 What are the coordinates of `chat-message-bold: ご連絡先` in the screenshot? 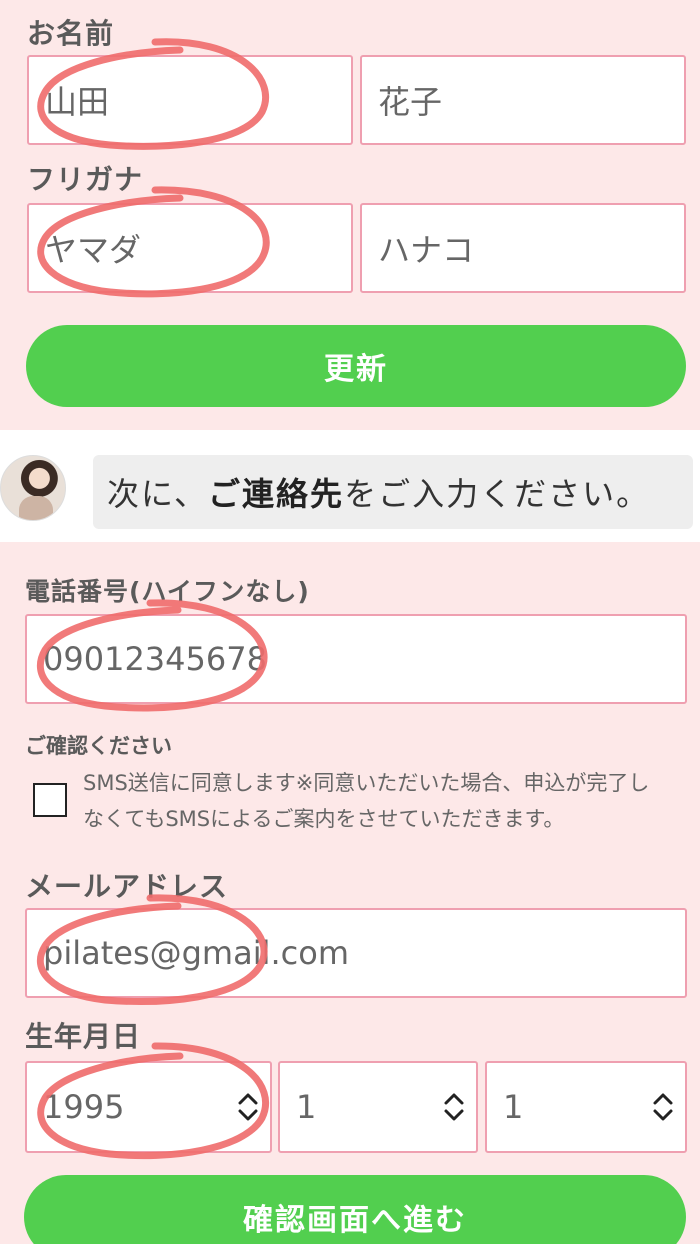 It's located at (276, 494).